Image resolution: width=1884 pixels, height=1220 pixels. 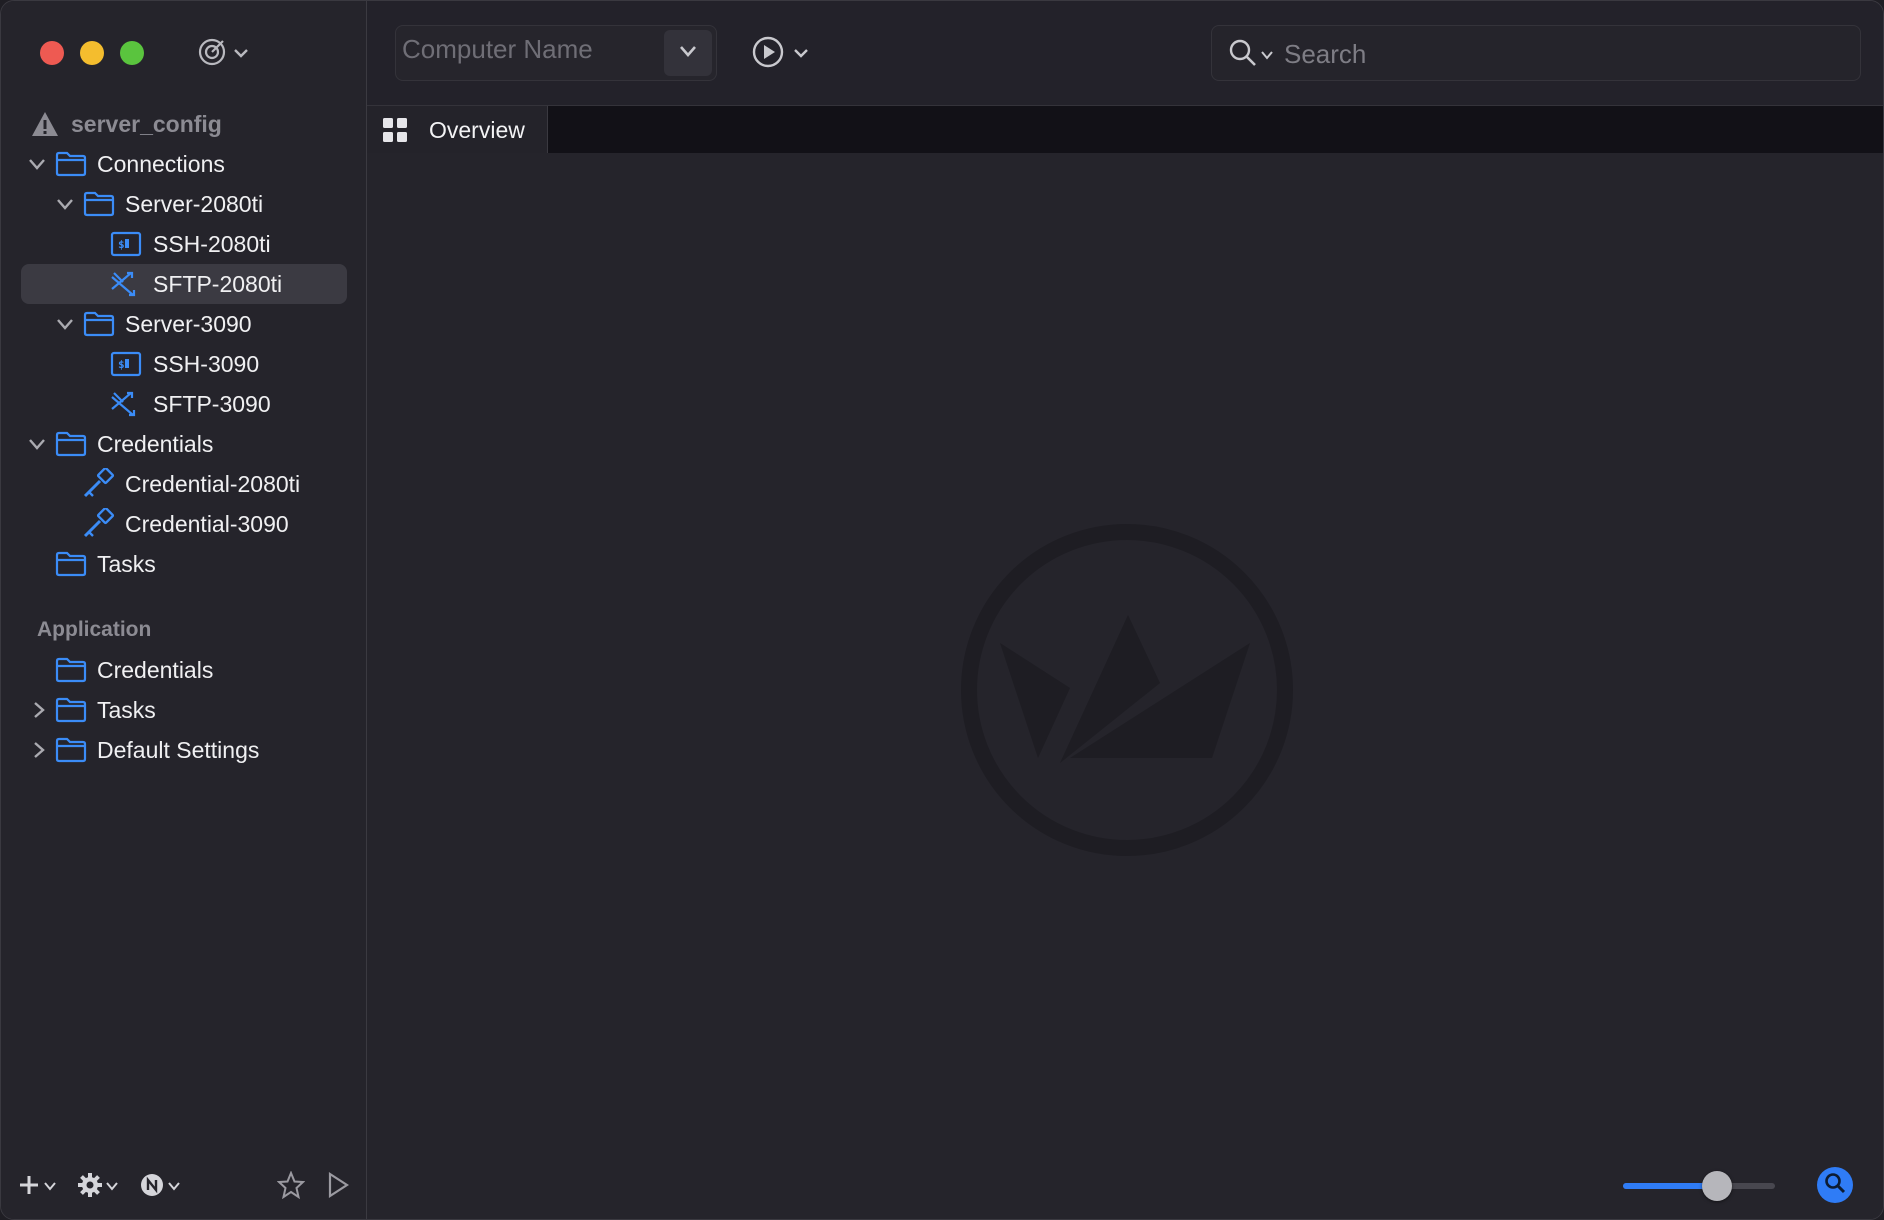 I want to click on tree-item-tasks: Tasks, so click(x=184, y=564).